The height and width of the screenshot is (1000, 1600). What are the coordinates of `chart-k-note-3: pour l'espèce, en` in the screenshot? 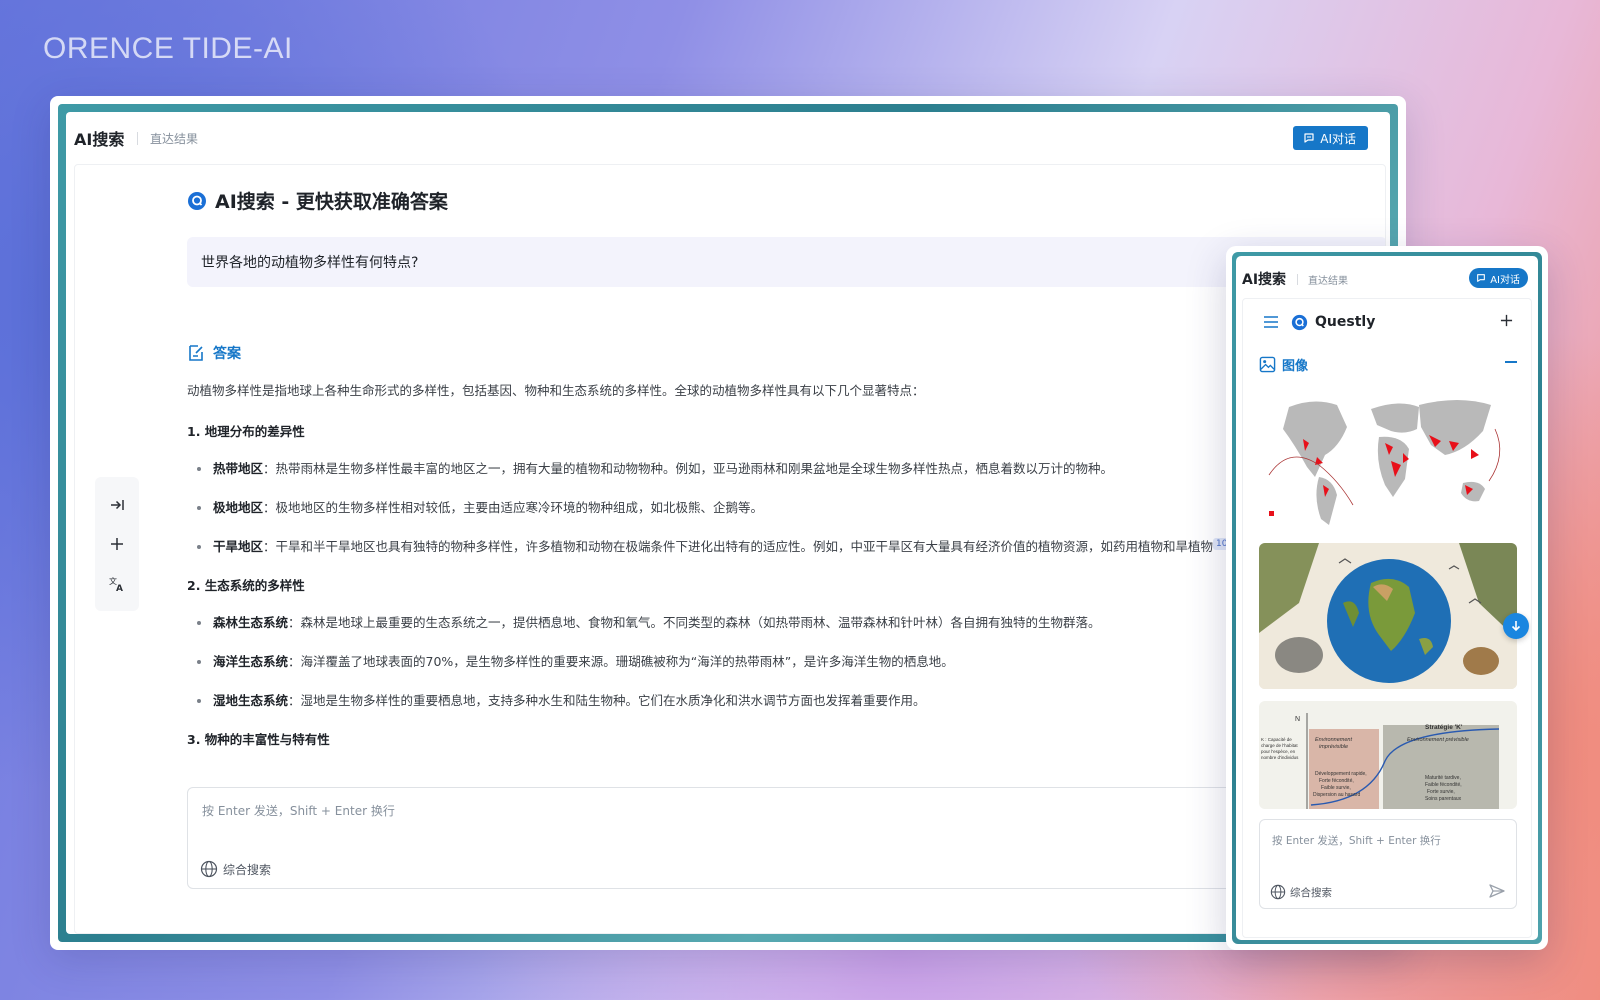 It's located at (1278, 751).